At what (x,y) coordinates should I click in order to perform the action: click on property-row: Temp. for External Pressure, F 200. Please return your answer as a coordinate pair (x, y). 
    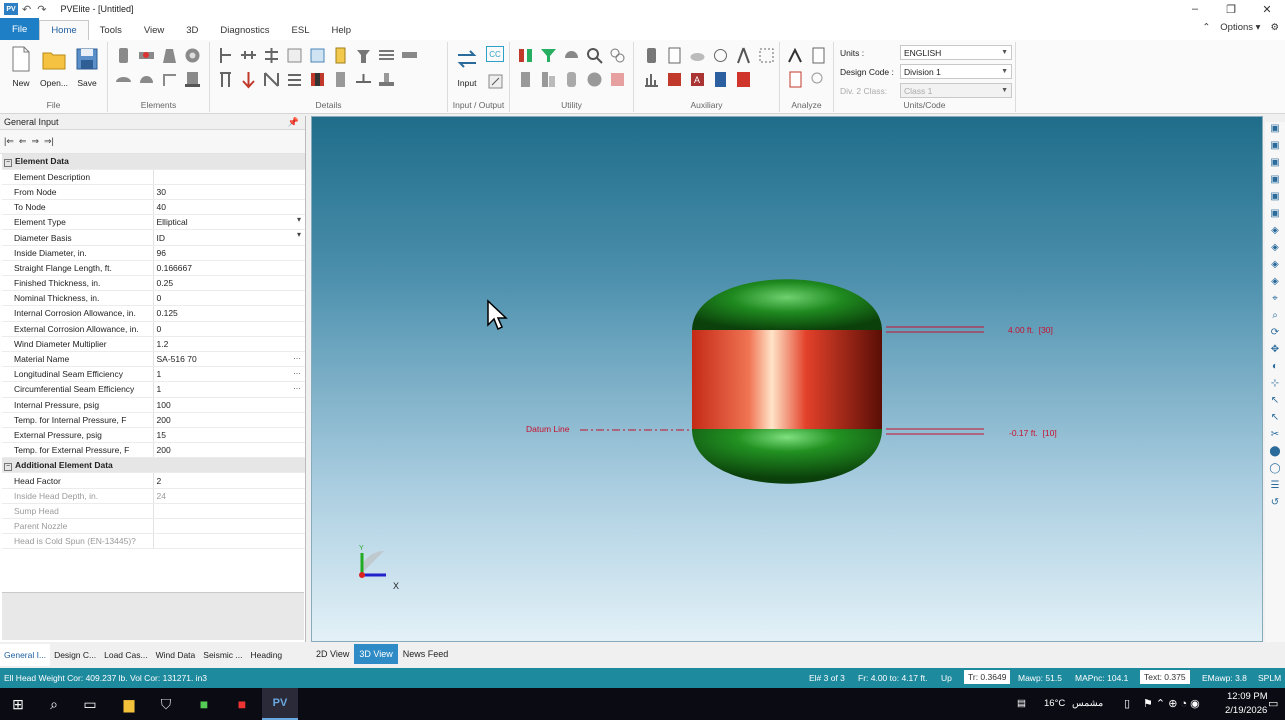
    Looking at the image, I should click on (153, 450).